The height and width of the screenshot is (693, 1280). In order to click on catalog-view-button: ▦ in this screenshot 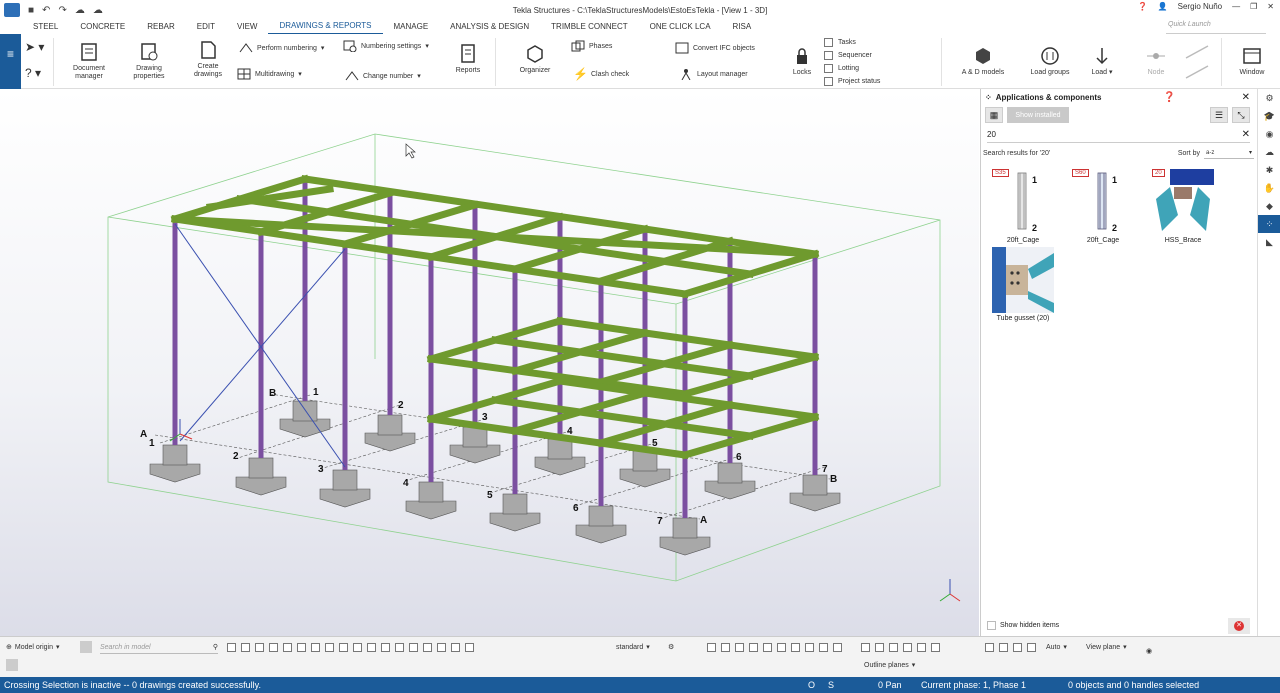, I will do `click(994, 115)`.